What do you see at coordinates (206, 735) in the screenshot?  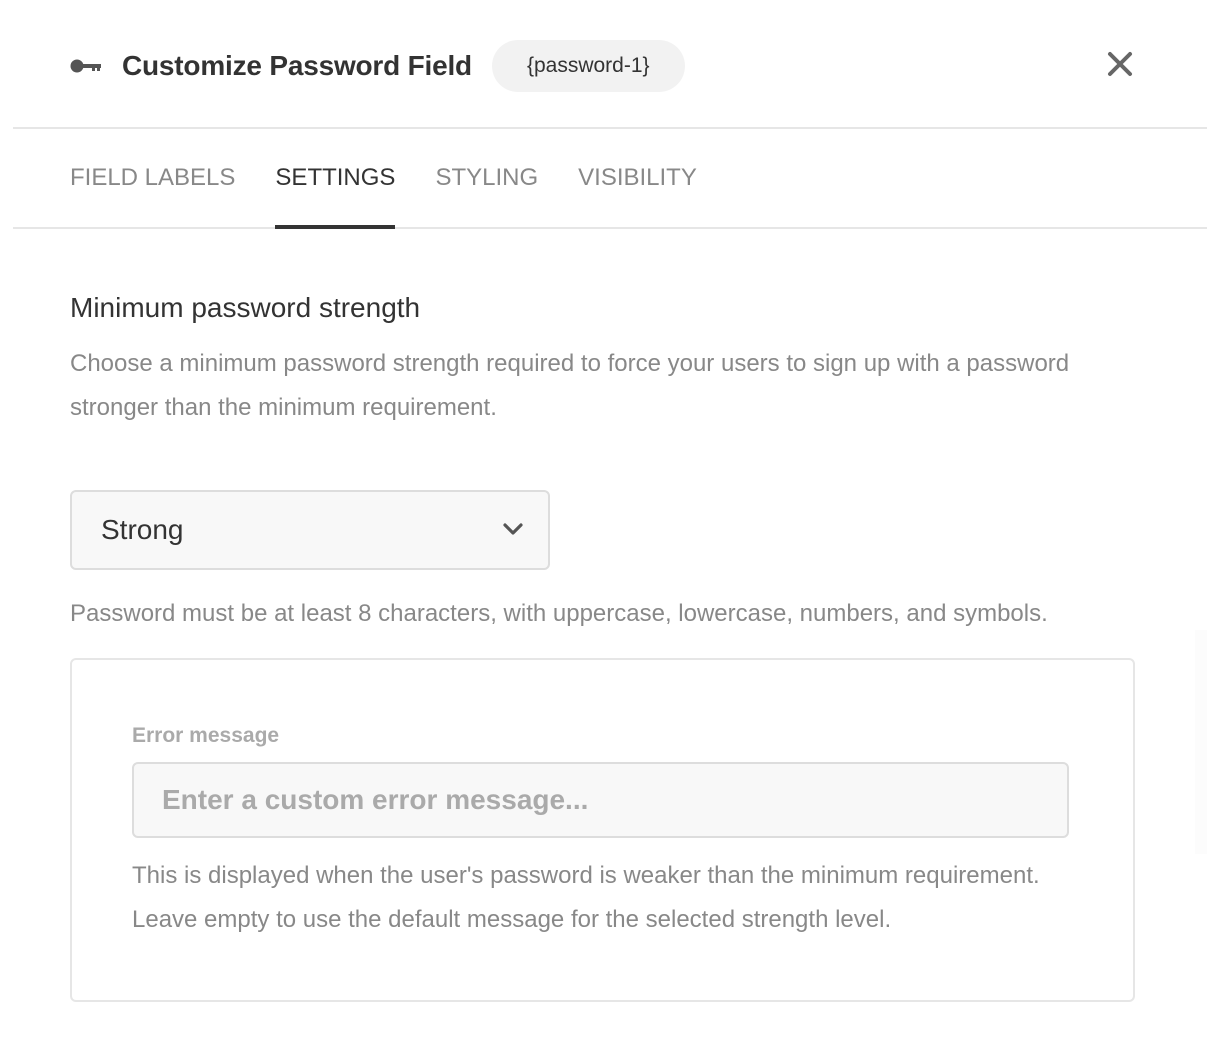 I see `error-message-label: Error message` at bounding box center [206, 735].